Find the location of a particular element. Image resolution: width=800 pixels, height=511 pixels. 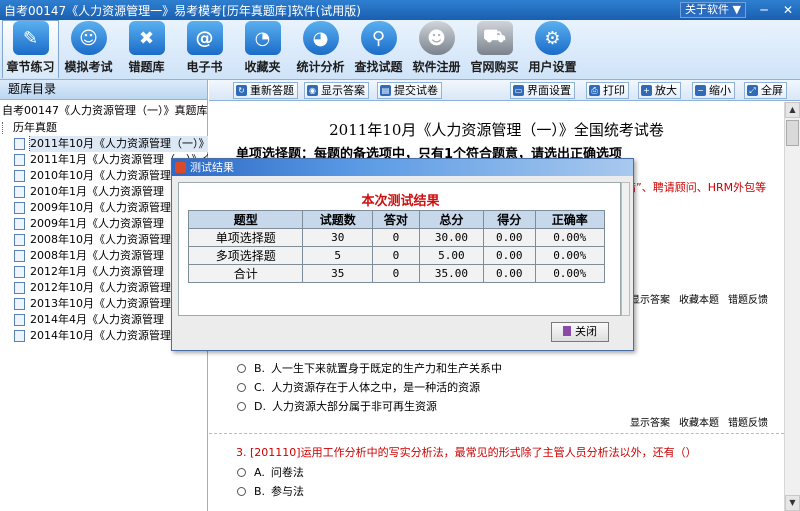

scrollbar-thumb is located at coordinates (792, 133).